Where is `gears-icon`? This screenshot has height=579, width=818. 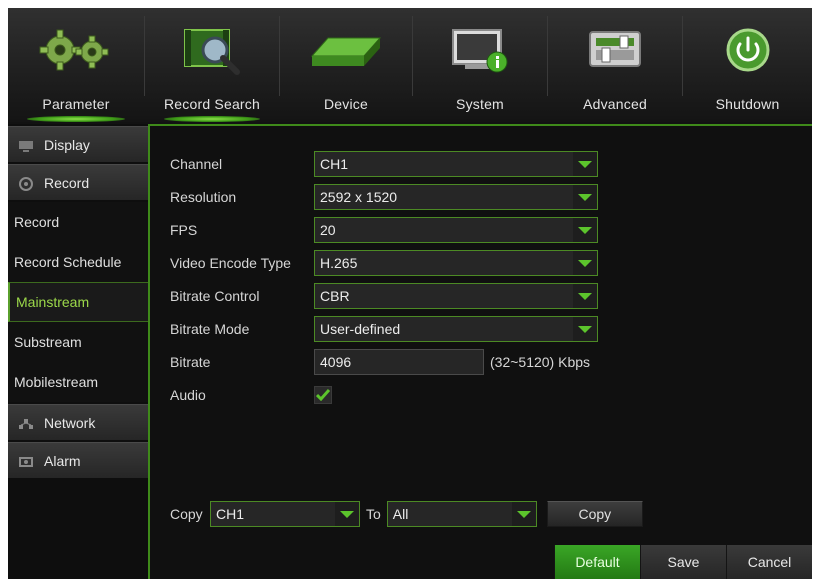 gears-icon is located at coordinates (76, 50).